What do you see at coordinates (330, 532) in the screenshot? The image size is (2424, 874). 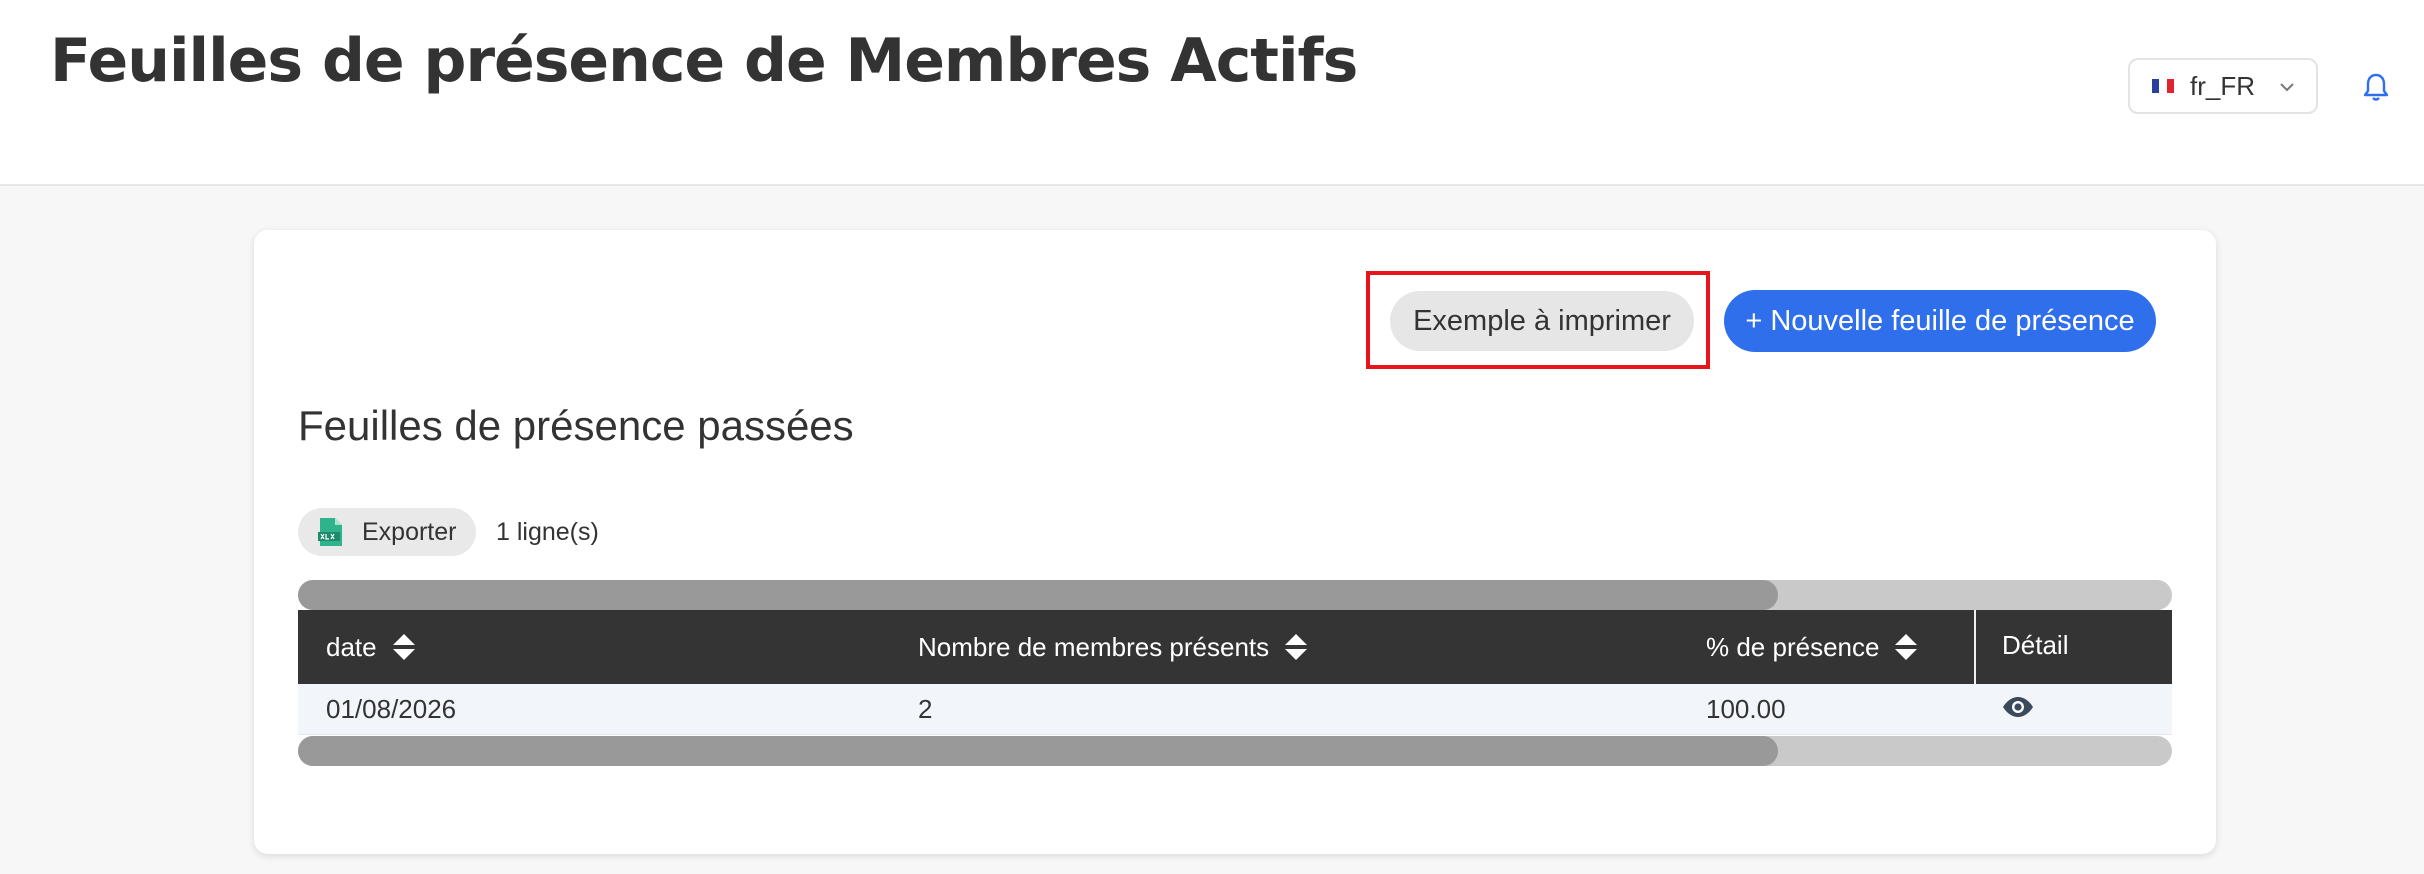 I see `xlsx-file-icon` at bounding box center [330, 532].